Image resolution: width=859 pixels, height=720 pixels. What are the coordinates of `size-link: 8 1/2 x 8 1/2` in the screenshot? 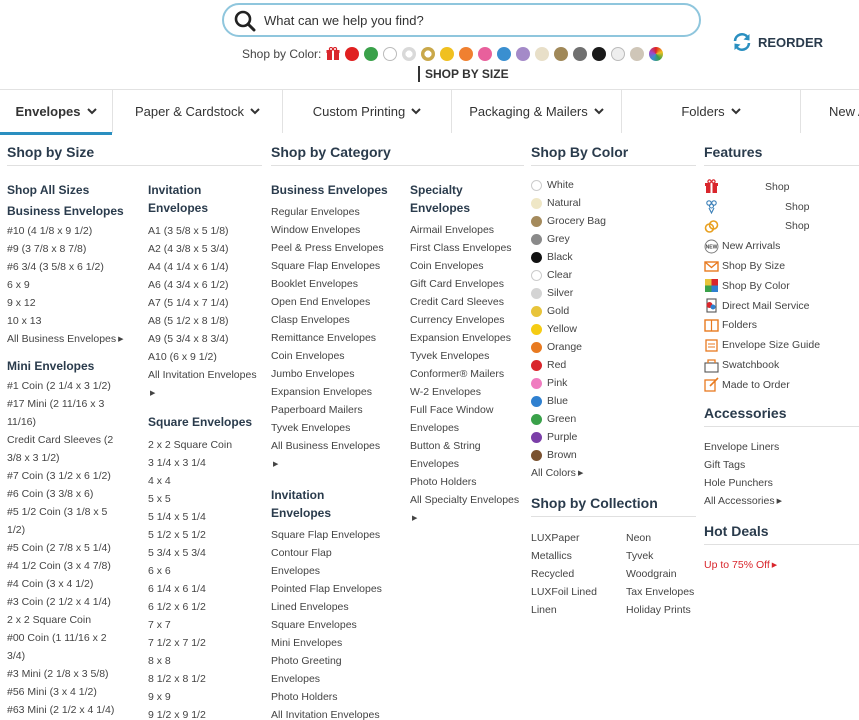 It's located at (205, 679).